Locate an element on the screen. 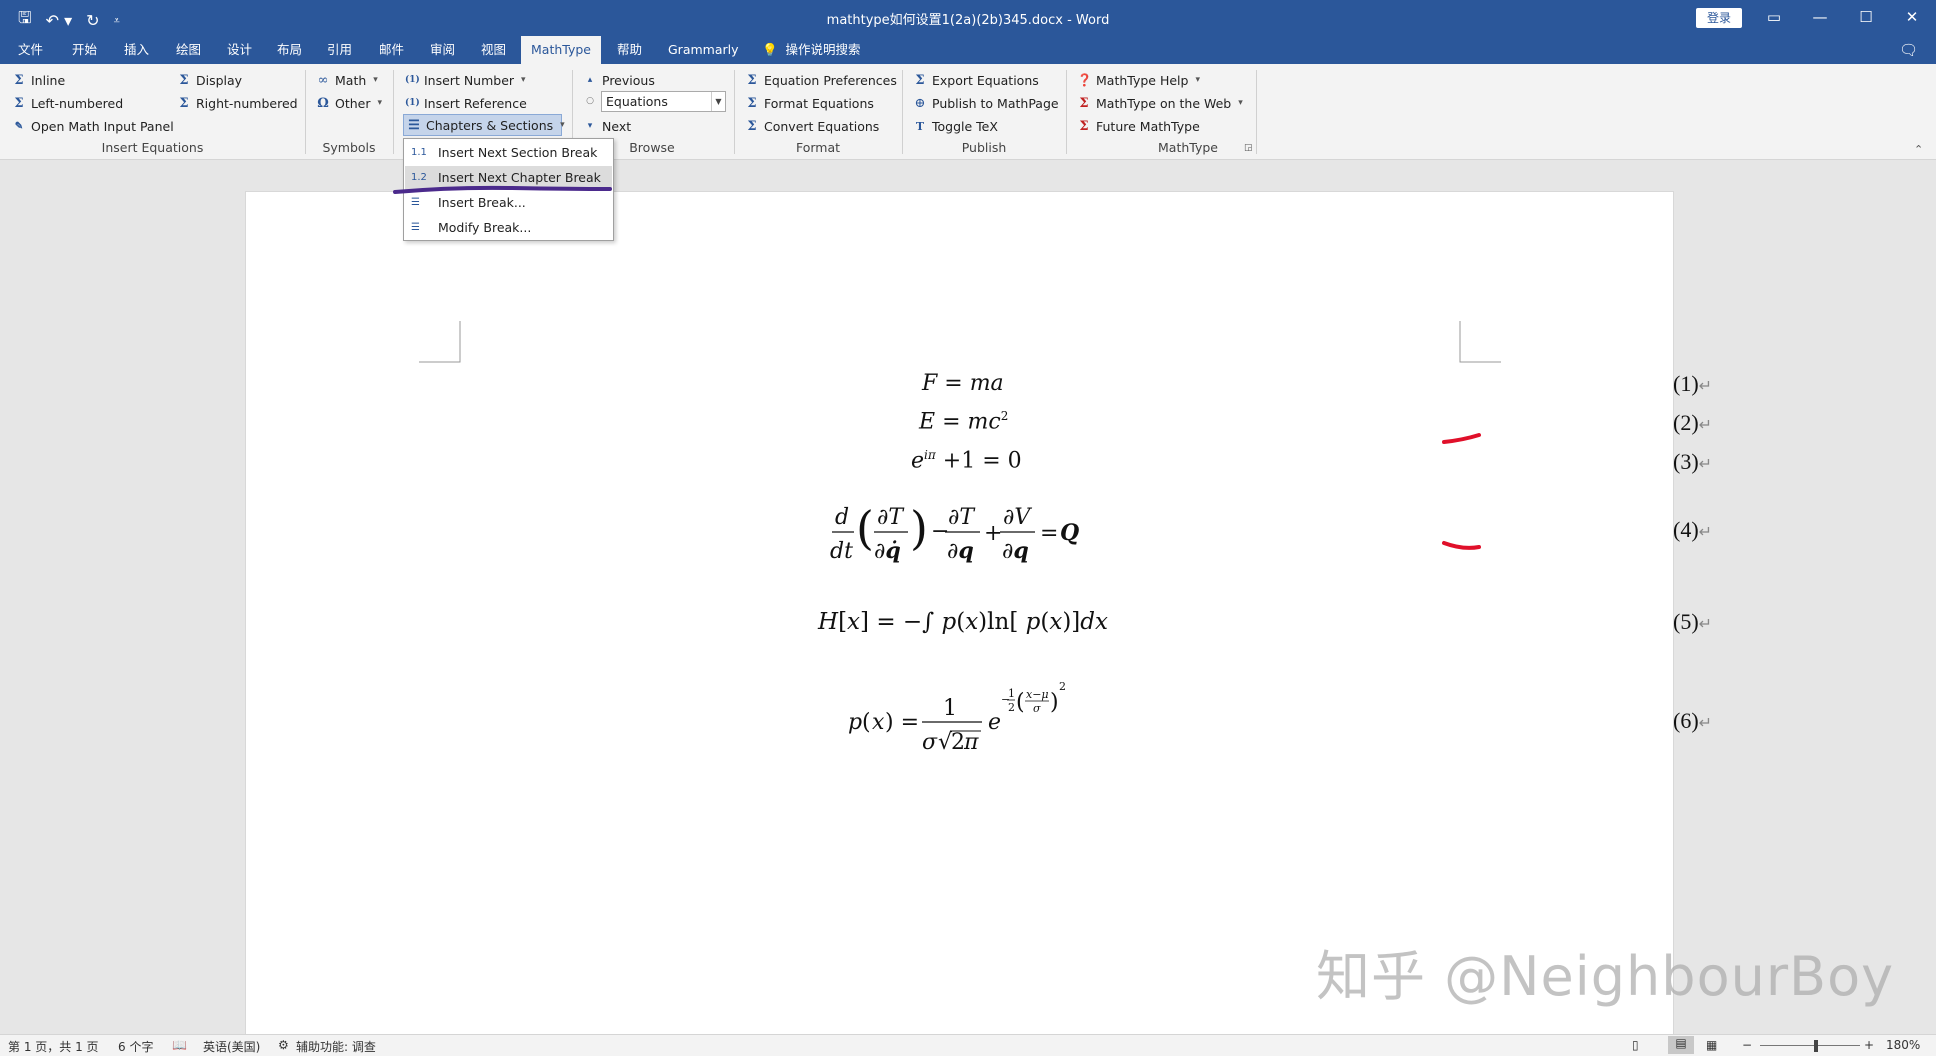 Image resolution: width=1936 pixels, height=1056 pixels. group-label-symbols: Symbols is located at coordinates (349, 147).